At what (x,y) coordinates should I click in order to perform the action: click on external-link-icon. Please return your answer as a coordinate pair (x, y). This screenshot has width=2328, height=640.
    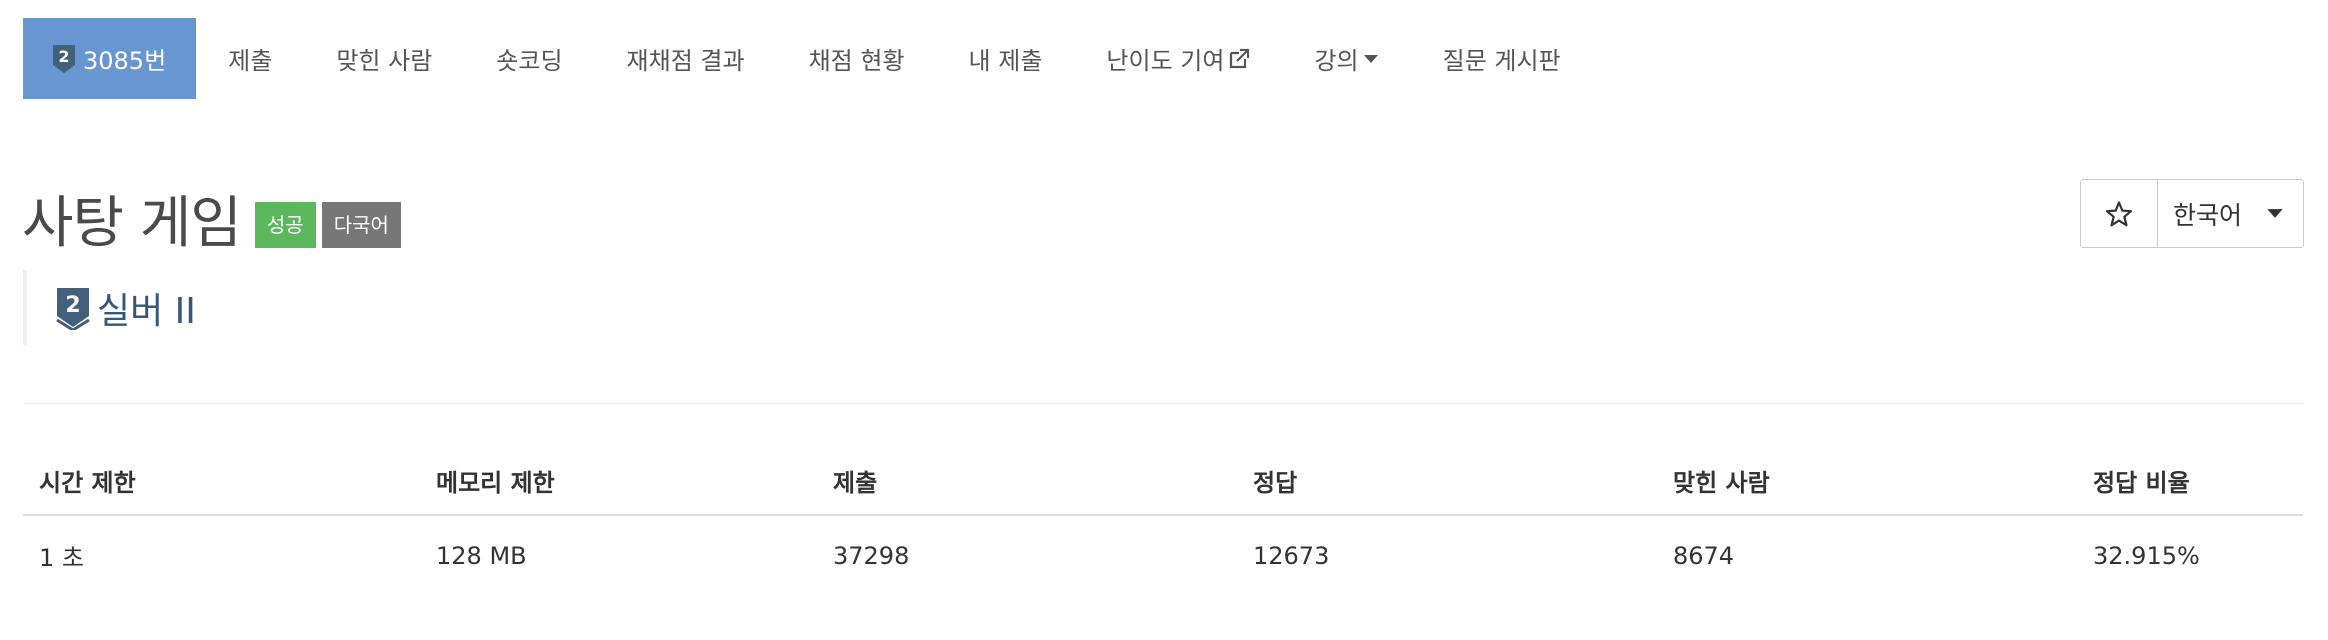
    Looking at the image, I should click on (1240, 58).